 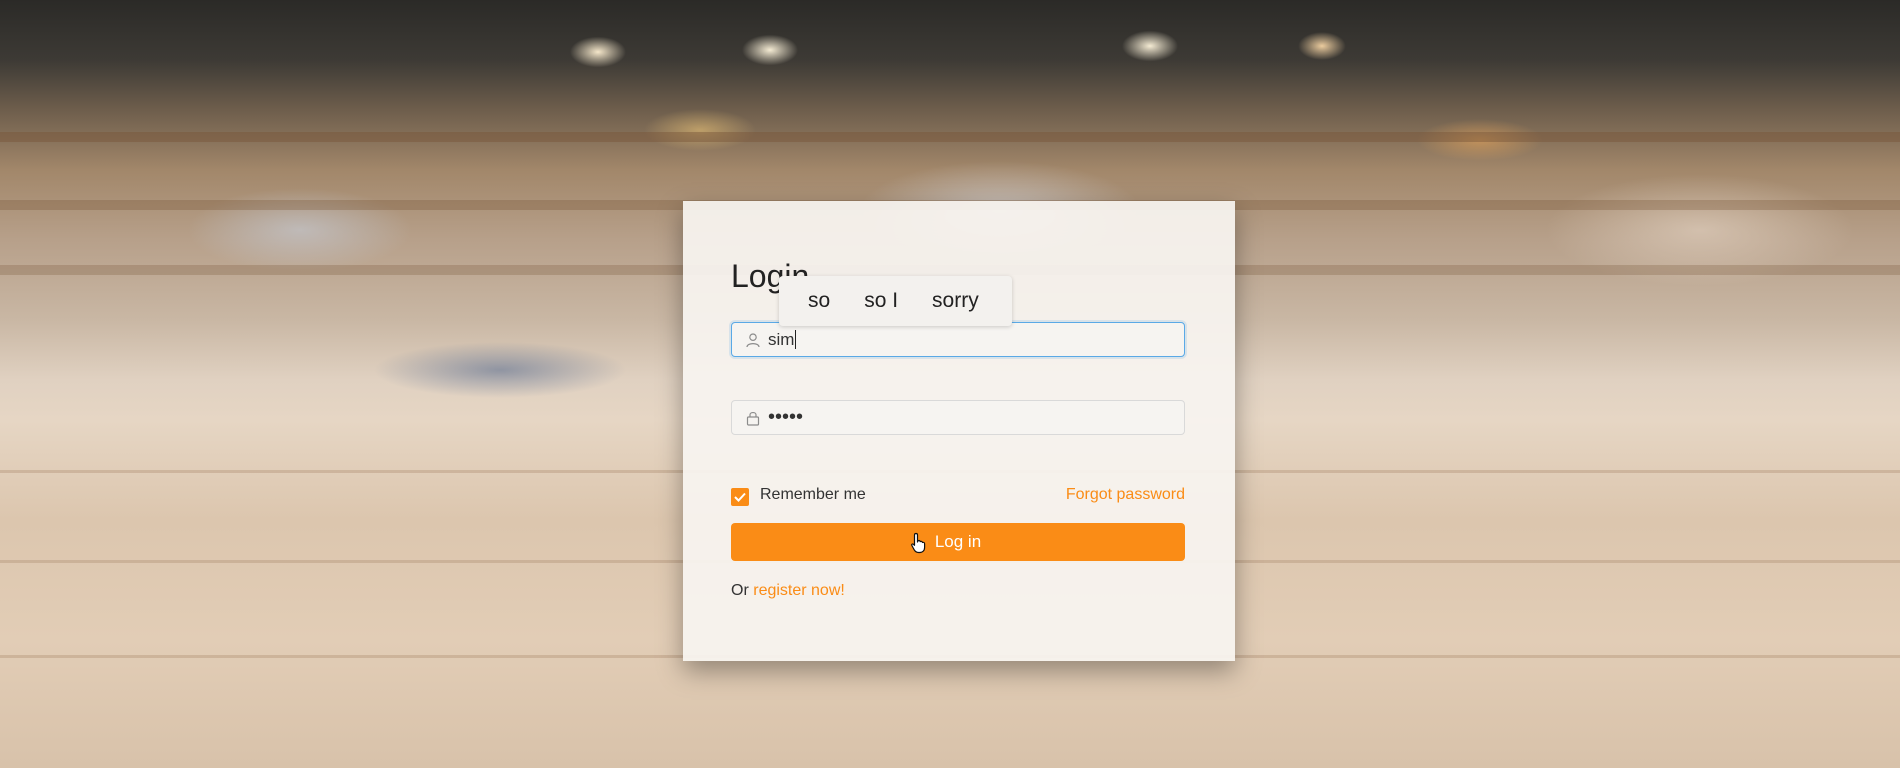 What do you see at coordinates (918, 543) in the screenshot?
I see `hand-pointer-icon` at bounding box center [918, 543].